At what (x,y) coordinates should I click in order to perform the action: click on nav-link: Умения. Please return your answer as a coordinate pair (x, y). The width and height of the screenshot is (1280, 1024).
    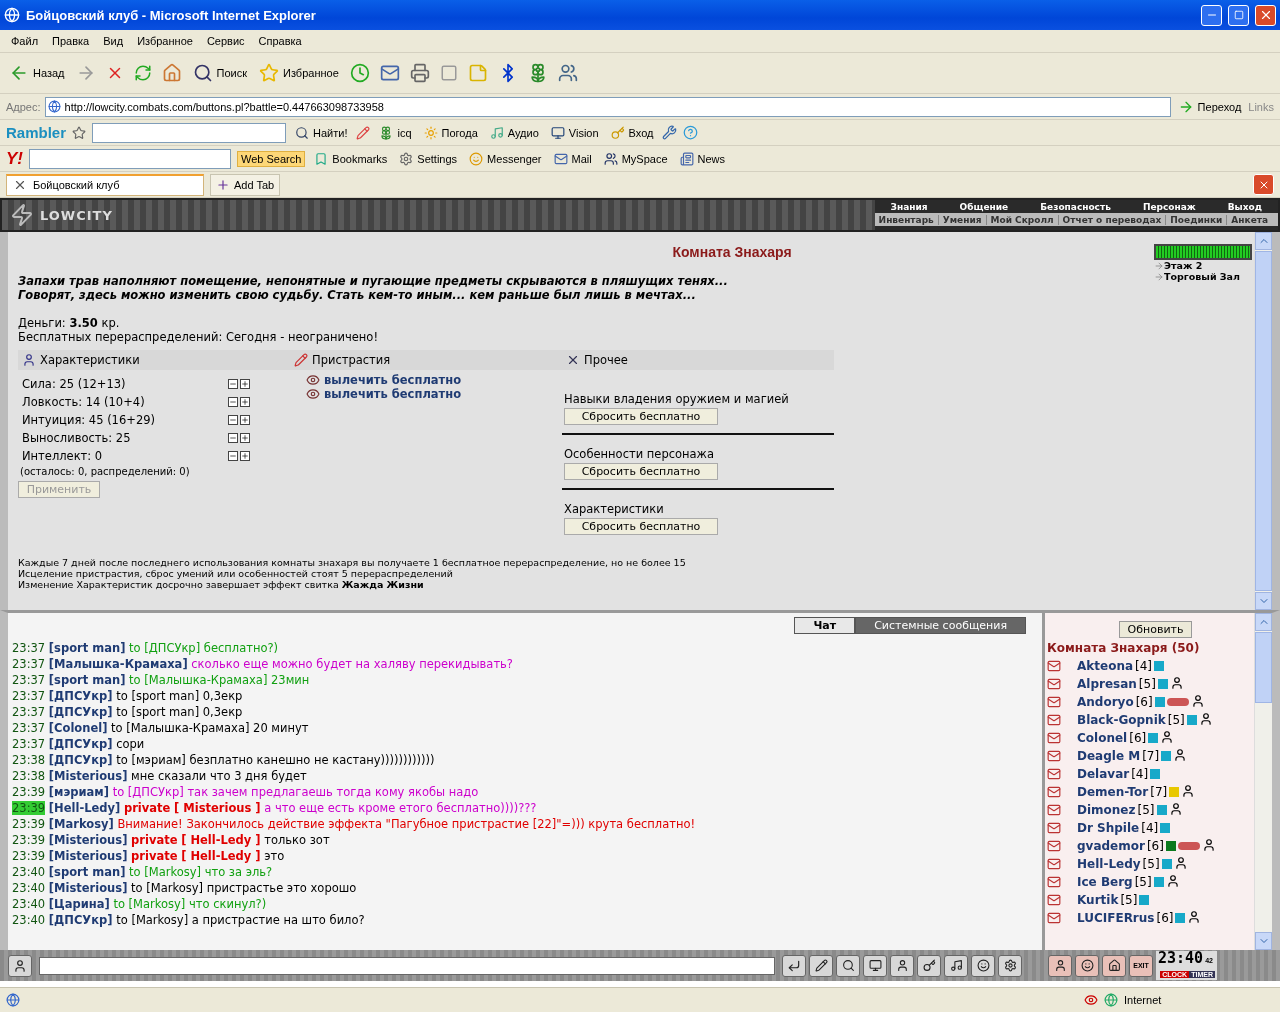
    Looking at the image, I should click on (962, 219).